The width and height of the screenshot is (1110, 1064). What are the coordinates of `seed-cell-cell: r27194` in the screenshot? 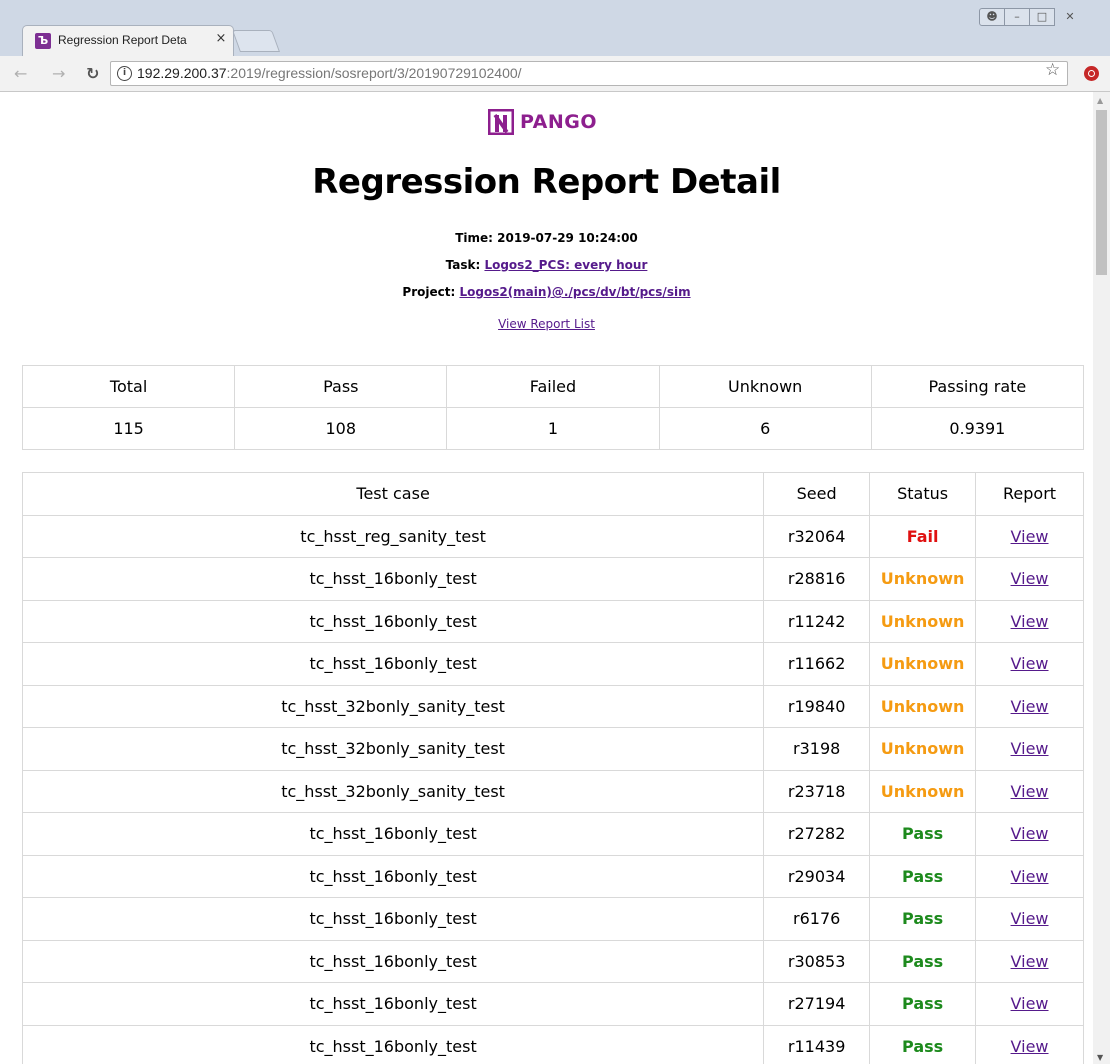 It's located at (817, 1004).